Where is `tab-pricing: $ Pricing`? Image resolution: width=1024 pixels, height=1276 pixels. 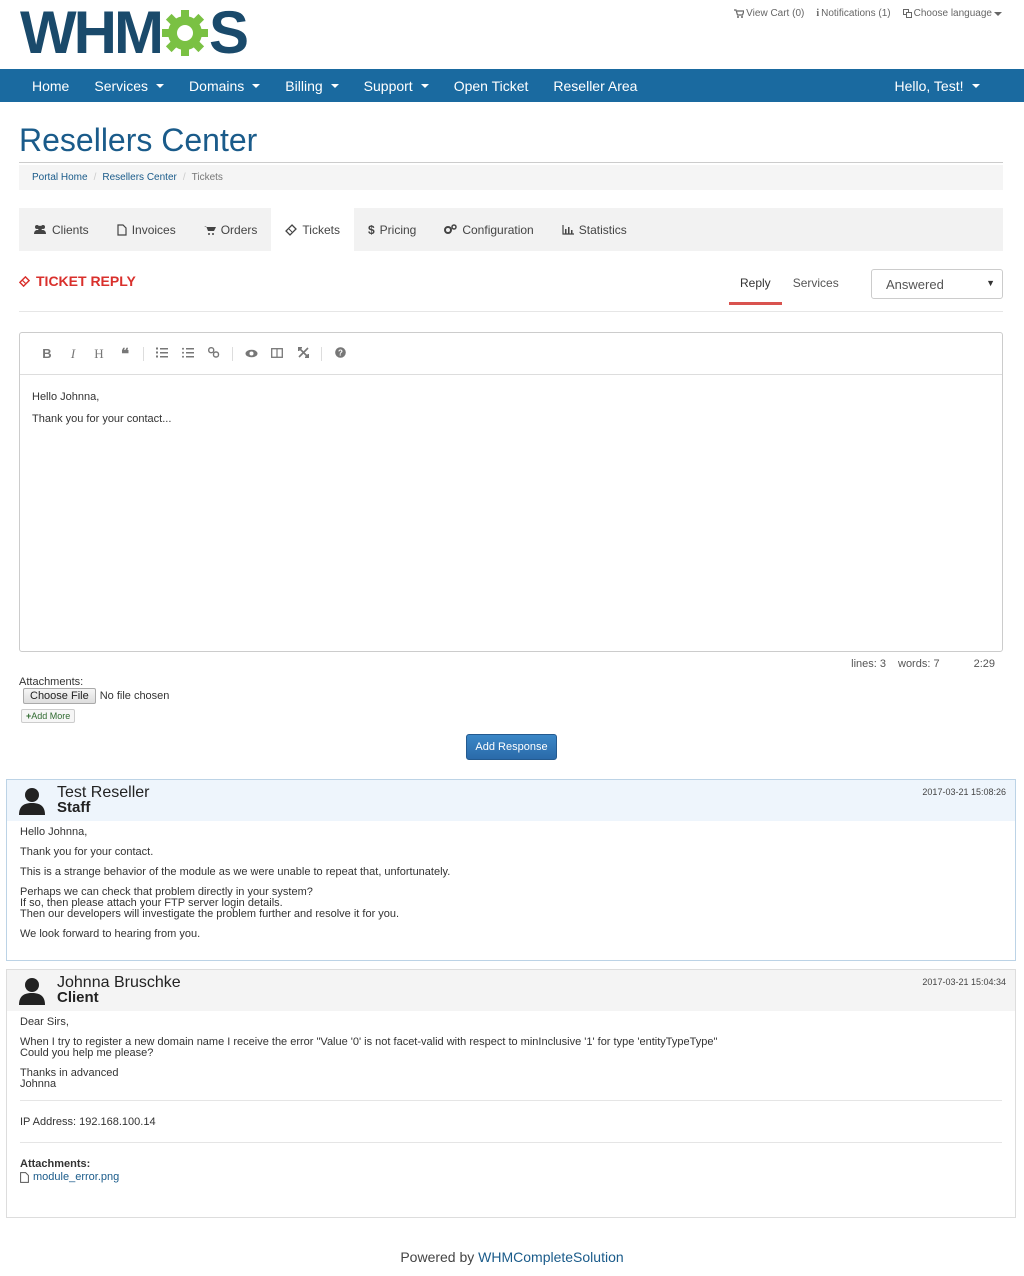 tab-pricing: $ Pricing is located at coordinates (392, 229).